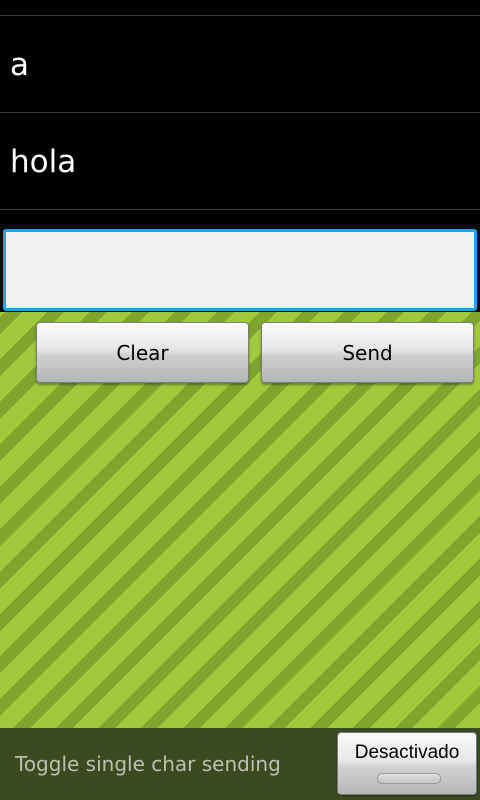  I want to click on toggle-label: Toggle single char sending, so click(148, 764).